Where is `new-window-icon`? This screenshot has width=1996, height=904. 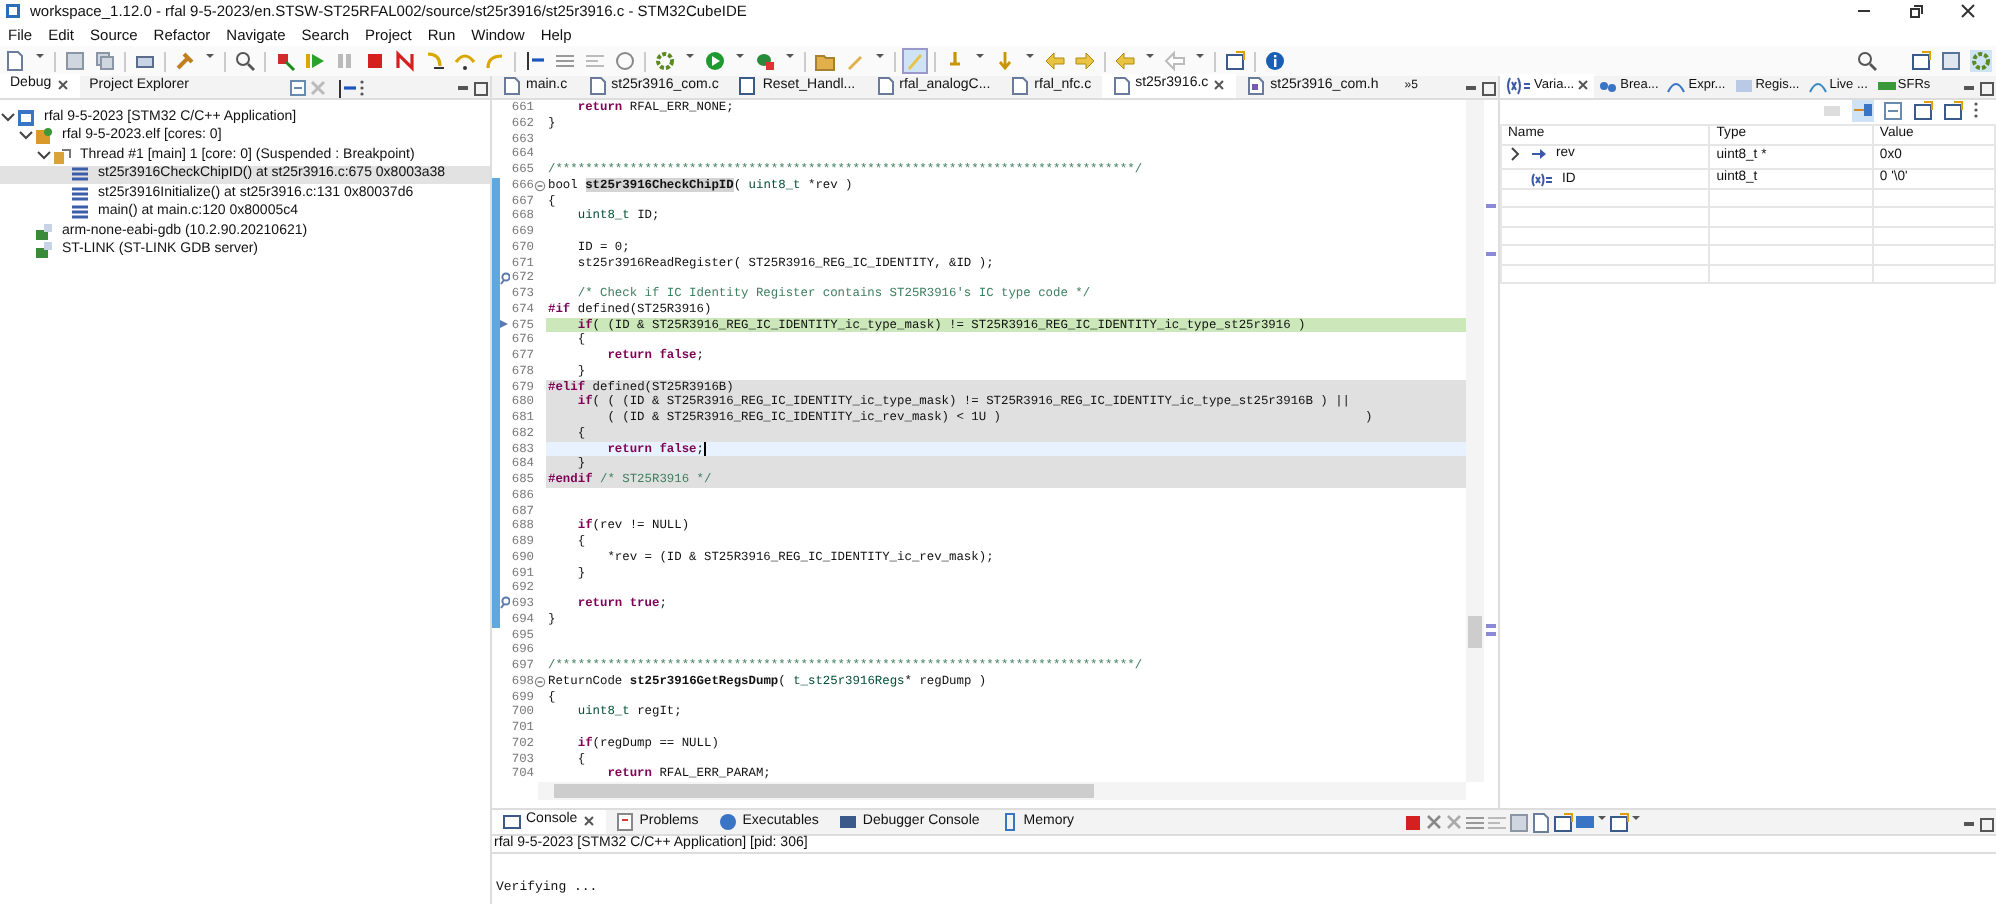
new-window-icon is located at coordinates (1923, 111).